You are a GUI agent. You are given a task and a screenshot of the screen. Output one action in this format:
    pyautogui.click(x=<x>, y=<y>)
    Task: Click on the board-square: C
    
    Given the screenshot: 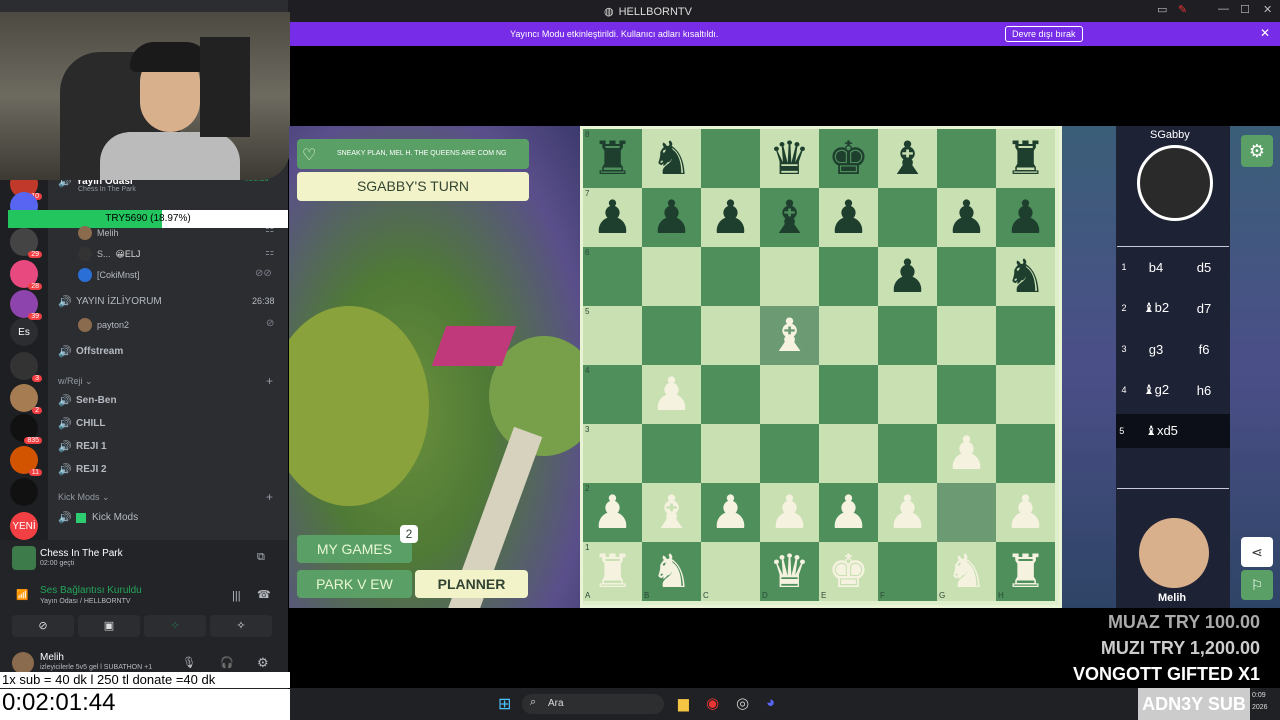 What is the action you would take?
    pyautogui.click(x=730, y=571)
    